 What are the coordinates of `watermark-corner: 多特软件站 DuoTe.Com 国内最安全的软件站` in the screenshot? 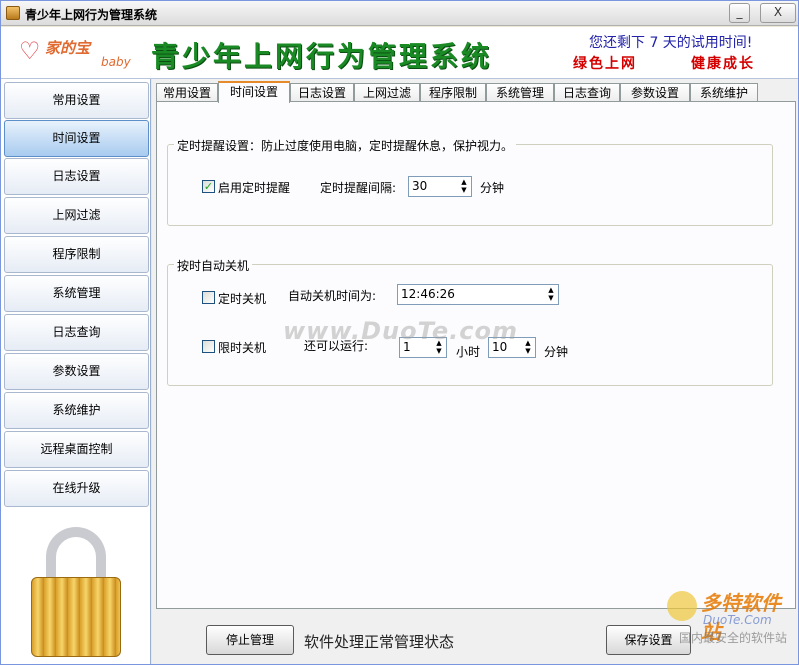 It's located at (732, 624).